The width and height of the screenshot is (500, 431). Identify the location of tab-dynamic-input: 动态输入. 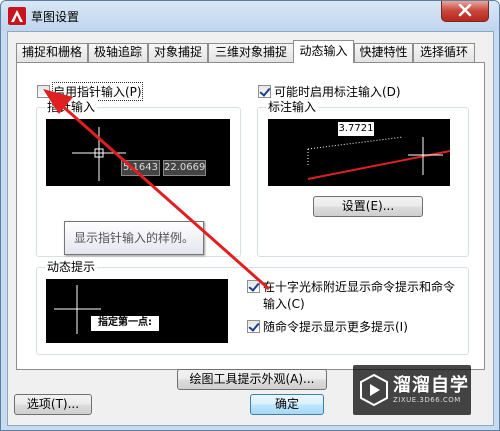
(323, 51).